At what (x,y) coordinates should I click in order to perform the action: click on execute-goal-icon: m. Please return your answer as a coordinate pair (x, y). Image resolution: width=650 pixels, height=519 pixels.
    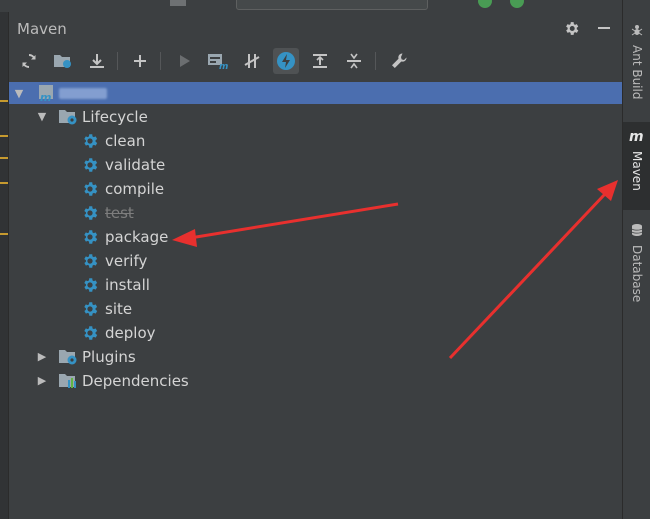
    Looking at the image, I should click on (218, 61).